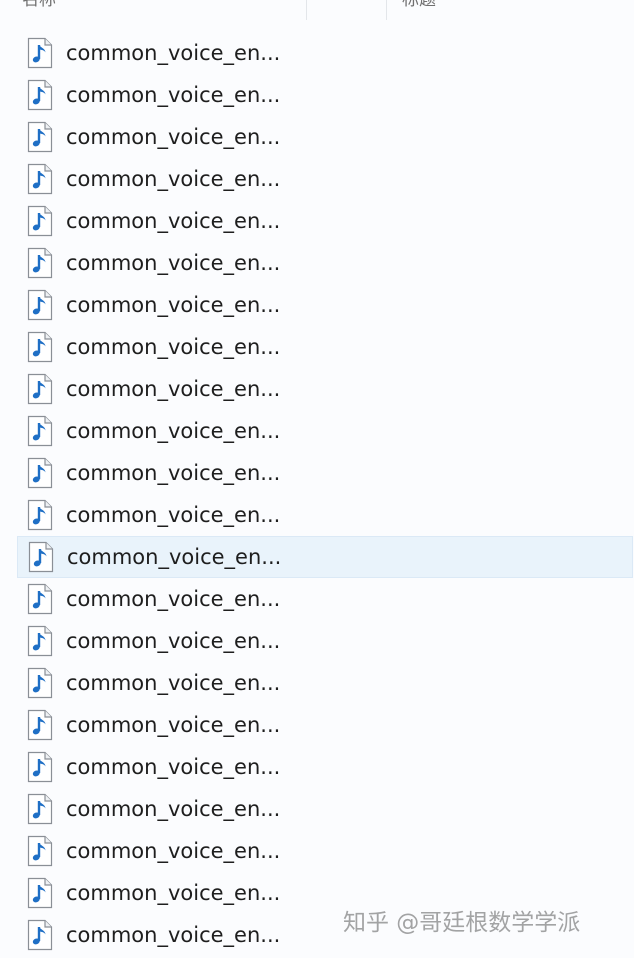 The image size is (634, 958). Describe the element at coordinates (462, 923) in the screenshot. I see `watermark: 知乎 @哥廷根数学学派` at that location.